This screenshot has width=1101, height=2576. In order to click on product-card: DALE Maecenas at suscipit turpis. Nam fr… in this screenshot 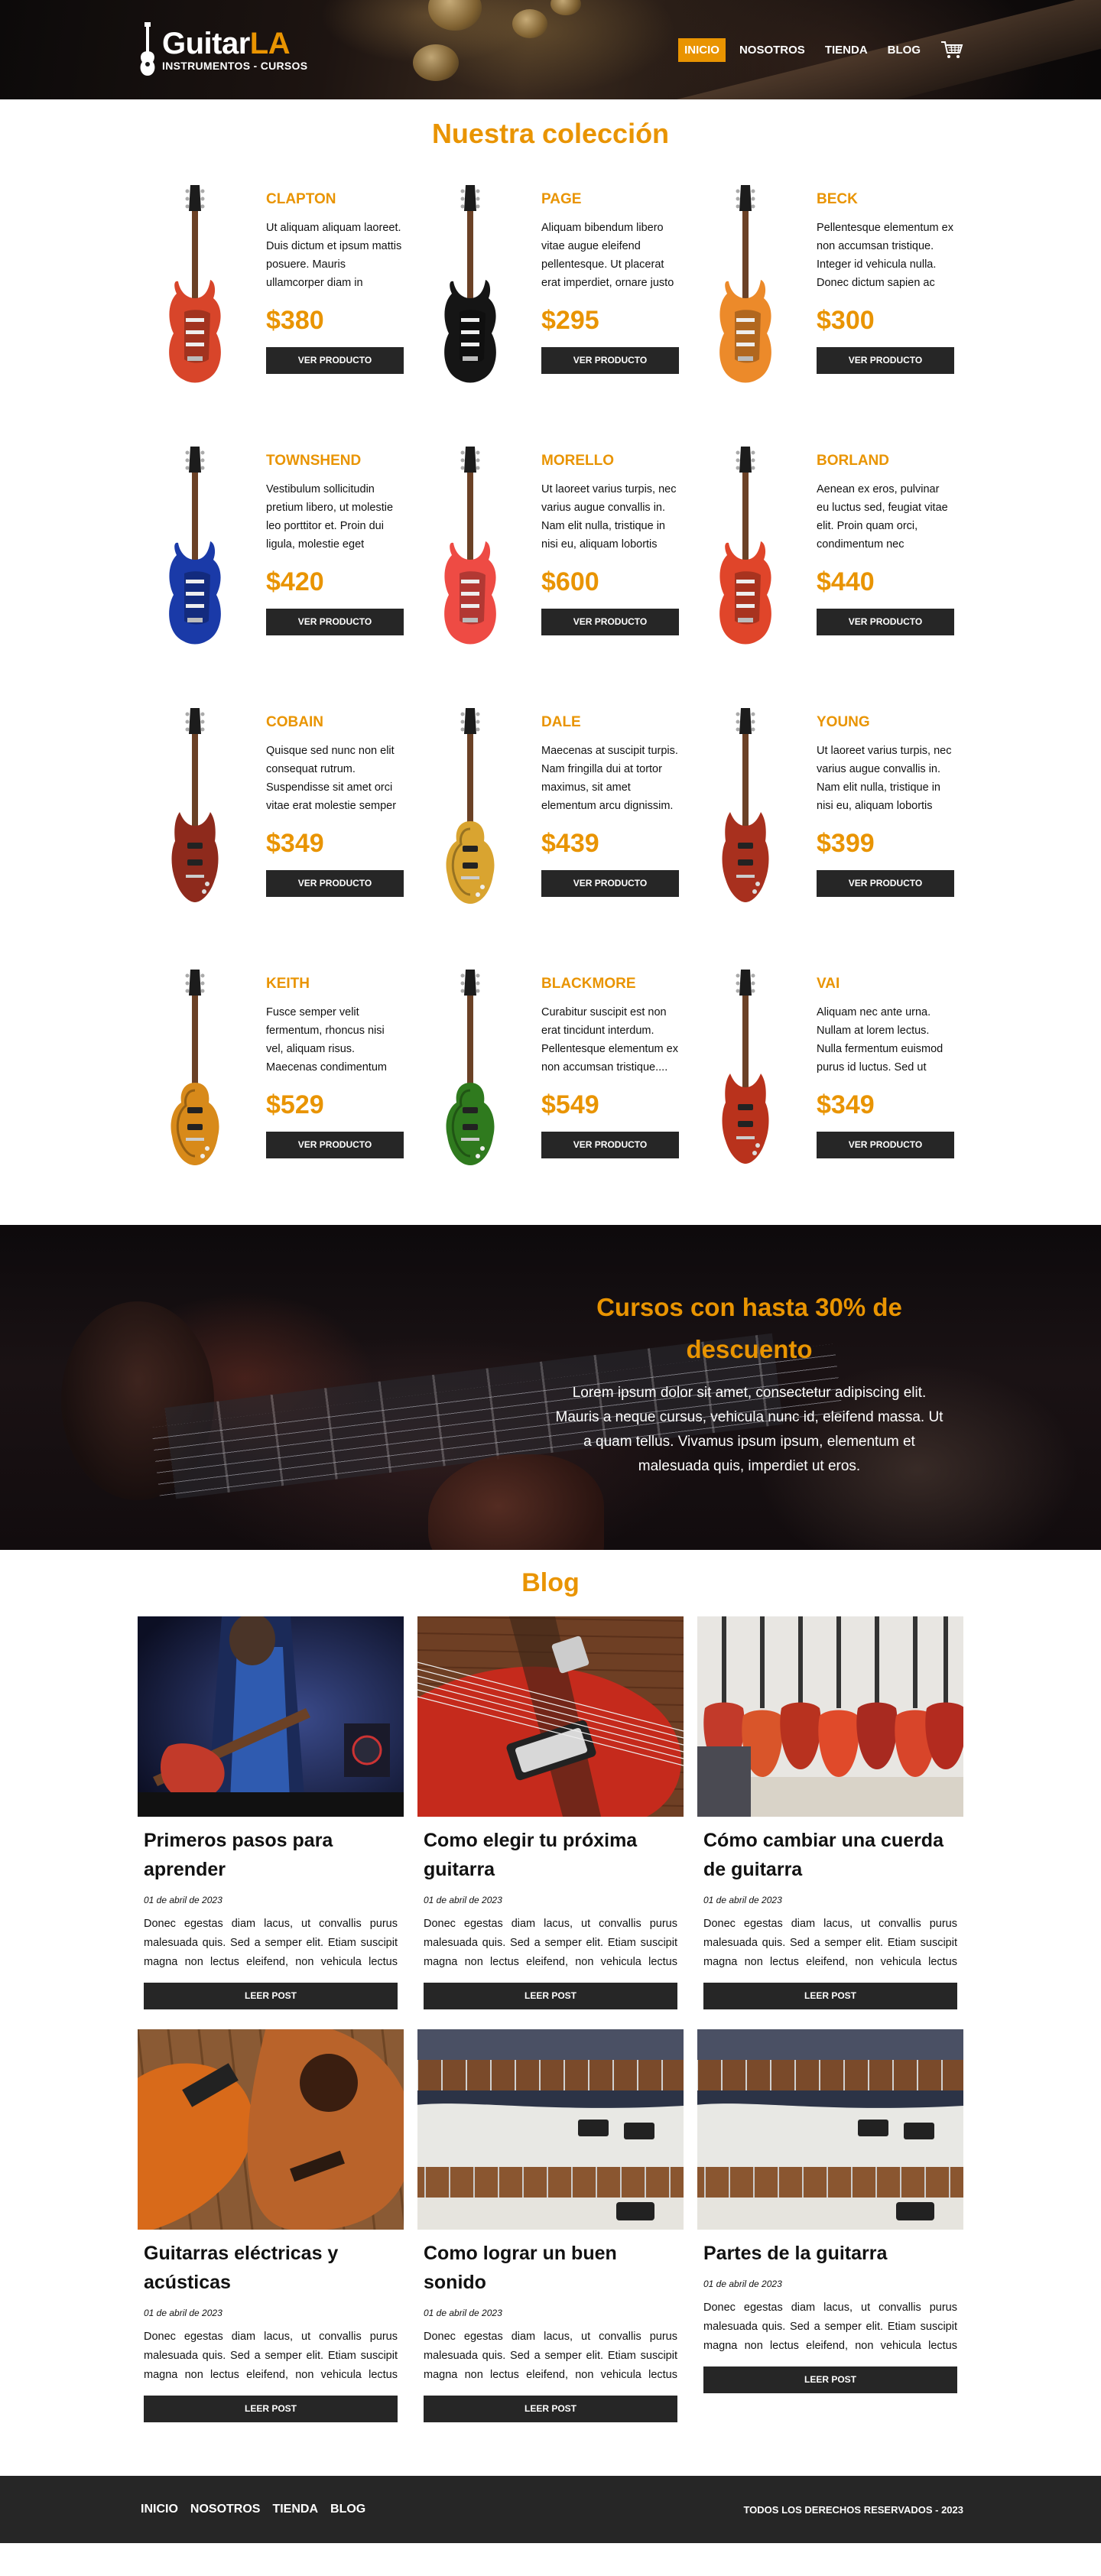, I will do `click(550, 809)`.